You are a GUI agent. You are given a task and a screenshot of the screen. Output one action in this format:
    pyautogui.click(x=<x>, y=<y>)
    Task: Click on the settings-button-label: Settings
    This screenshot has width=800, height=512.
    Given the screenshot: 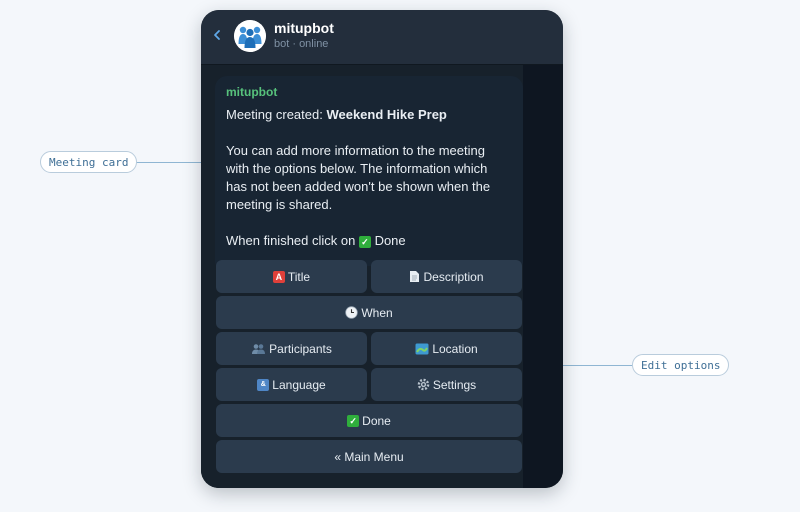 What is the action you would take?
    pyautogui.click(x=454, y=384)
    